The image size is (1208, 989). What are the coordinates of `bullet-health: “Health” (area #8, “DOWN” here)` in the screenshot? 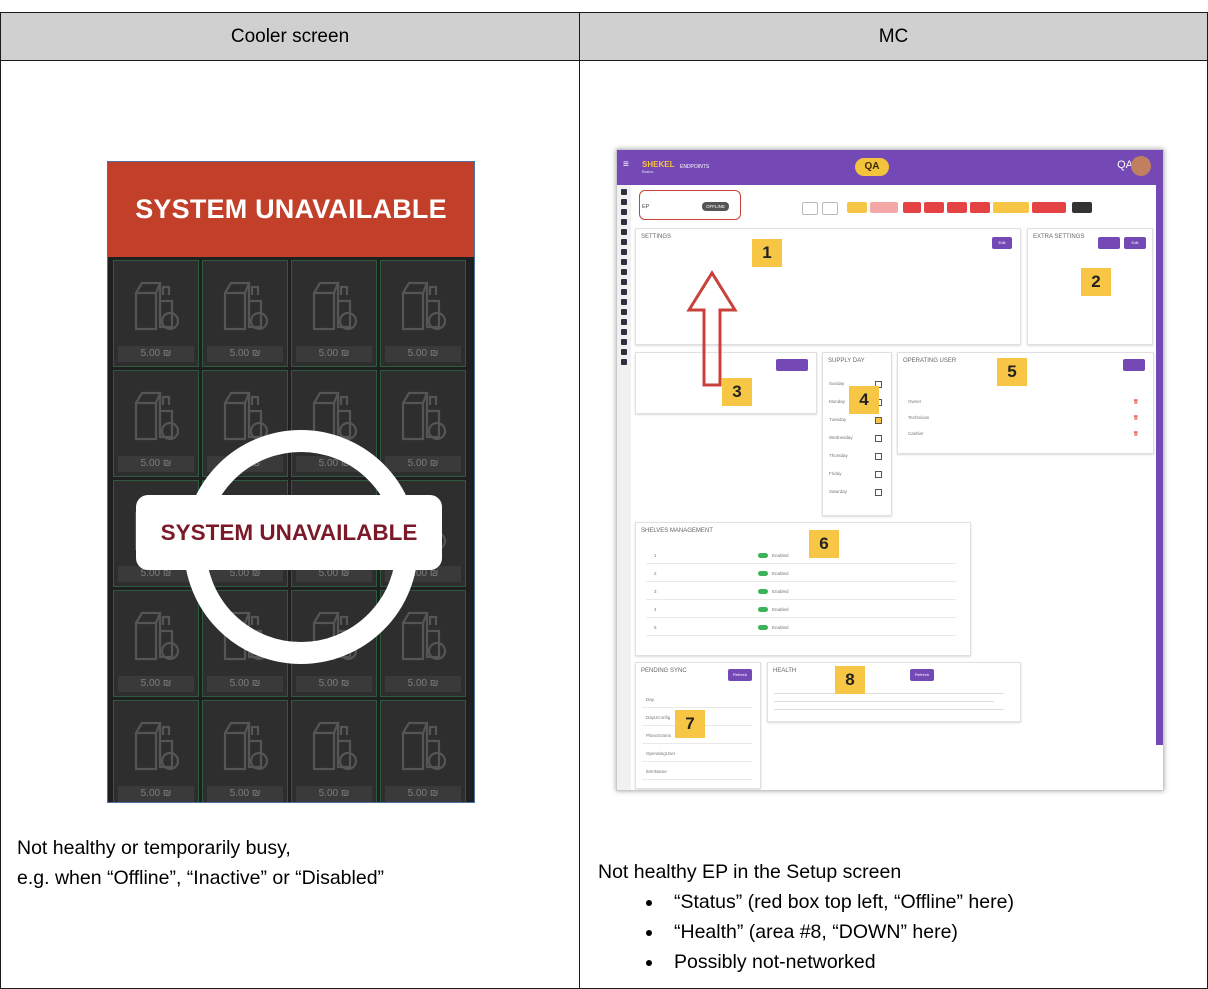 It's located at (839, 932).